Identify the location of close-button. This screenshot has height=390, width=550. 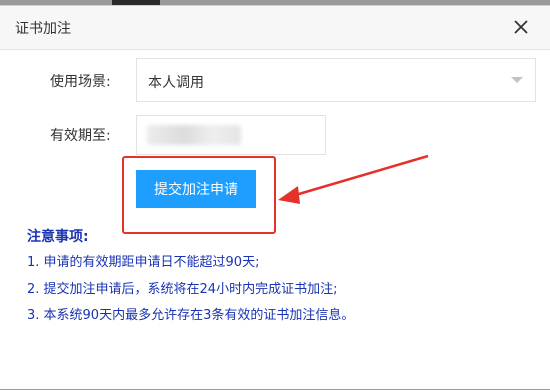
(521, 27).